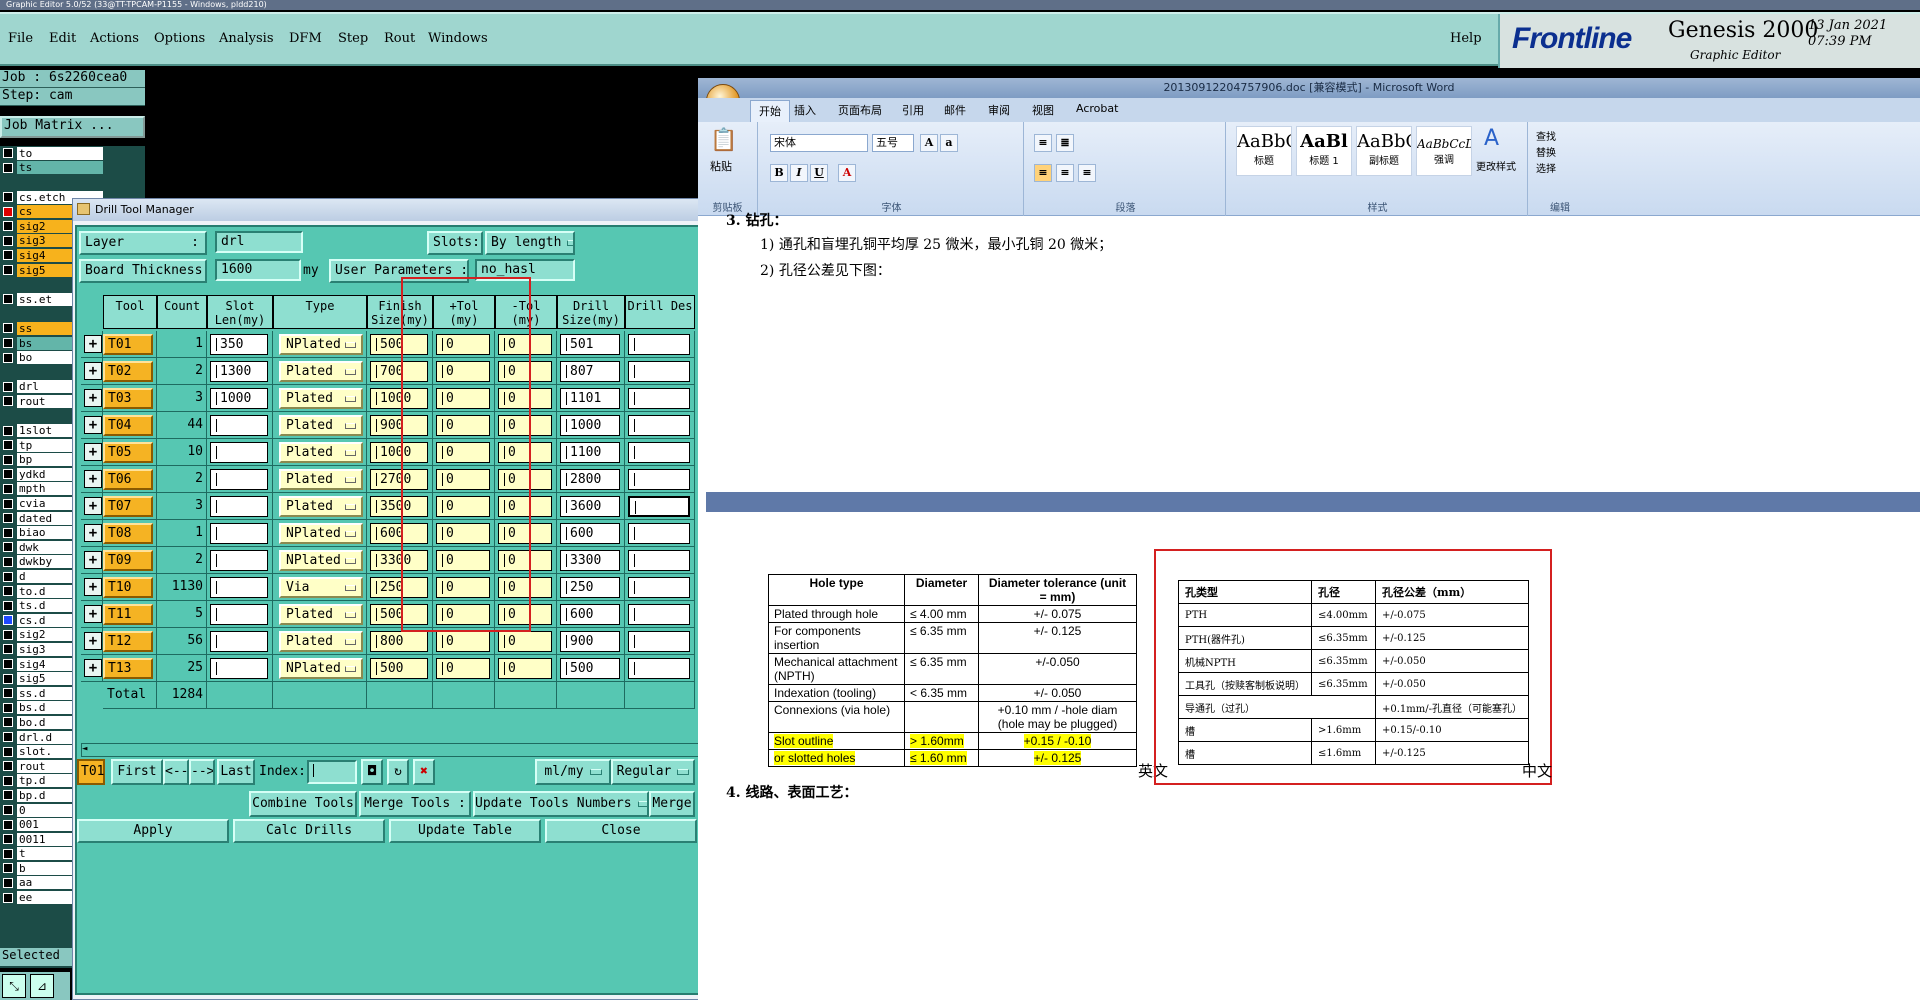 The height and width of the screenshot is (1000, 1920). I want to click on align-left-icon: ≡, so click(1043, 173).